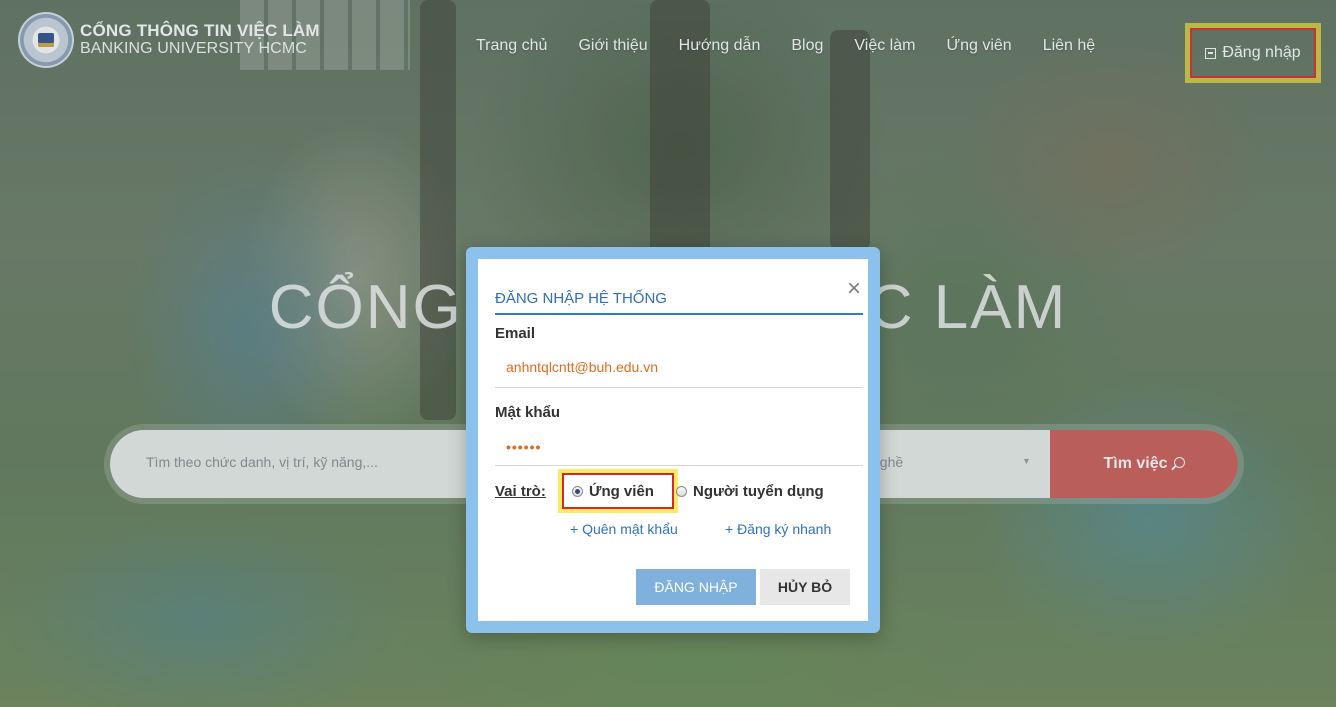 The width and height of the screenshot is (1336, 707). I want to click on modal-title: ĐĂNG NHẬP HỆ THỐNG, so click(581, 298).